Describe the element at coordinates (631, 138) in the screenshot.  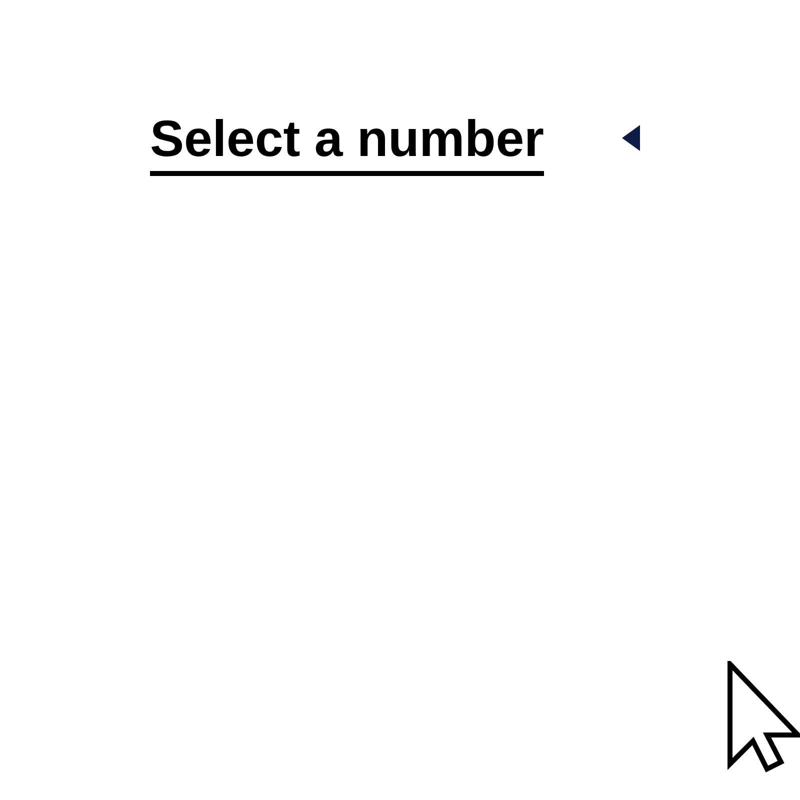
I see `caret-icon` at that location.